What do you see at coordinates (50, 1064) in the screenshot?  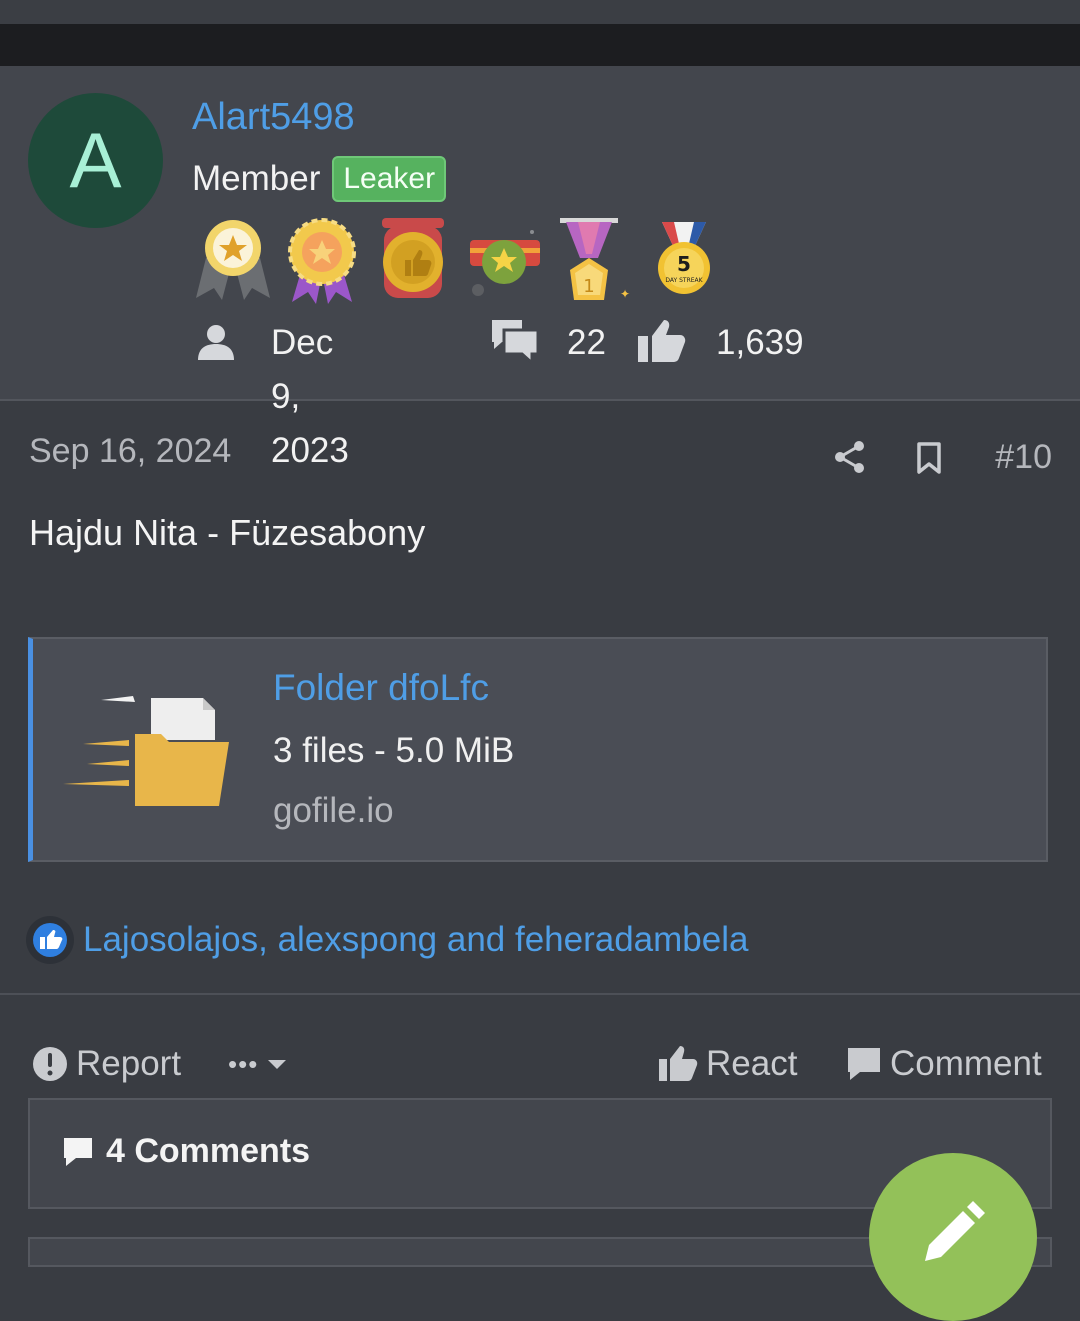 I see `alert-icon` at bounding box center [50, 1064].